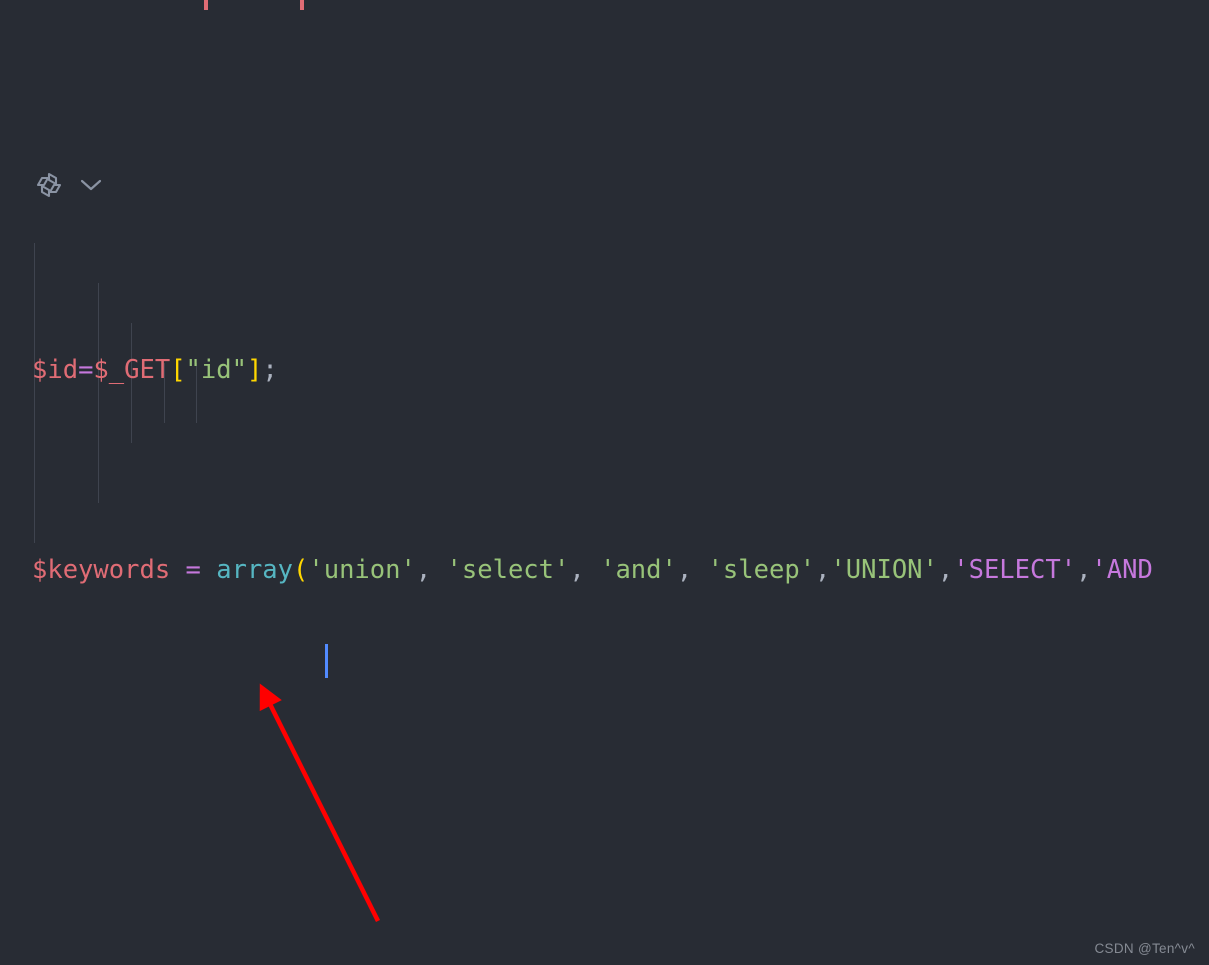 The height and width of the screenshot is (965, 1209). I want to click on token-superglobal-get: $_GET, so click(132, 370).